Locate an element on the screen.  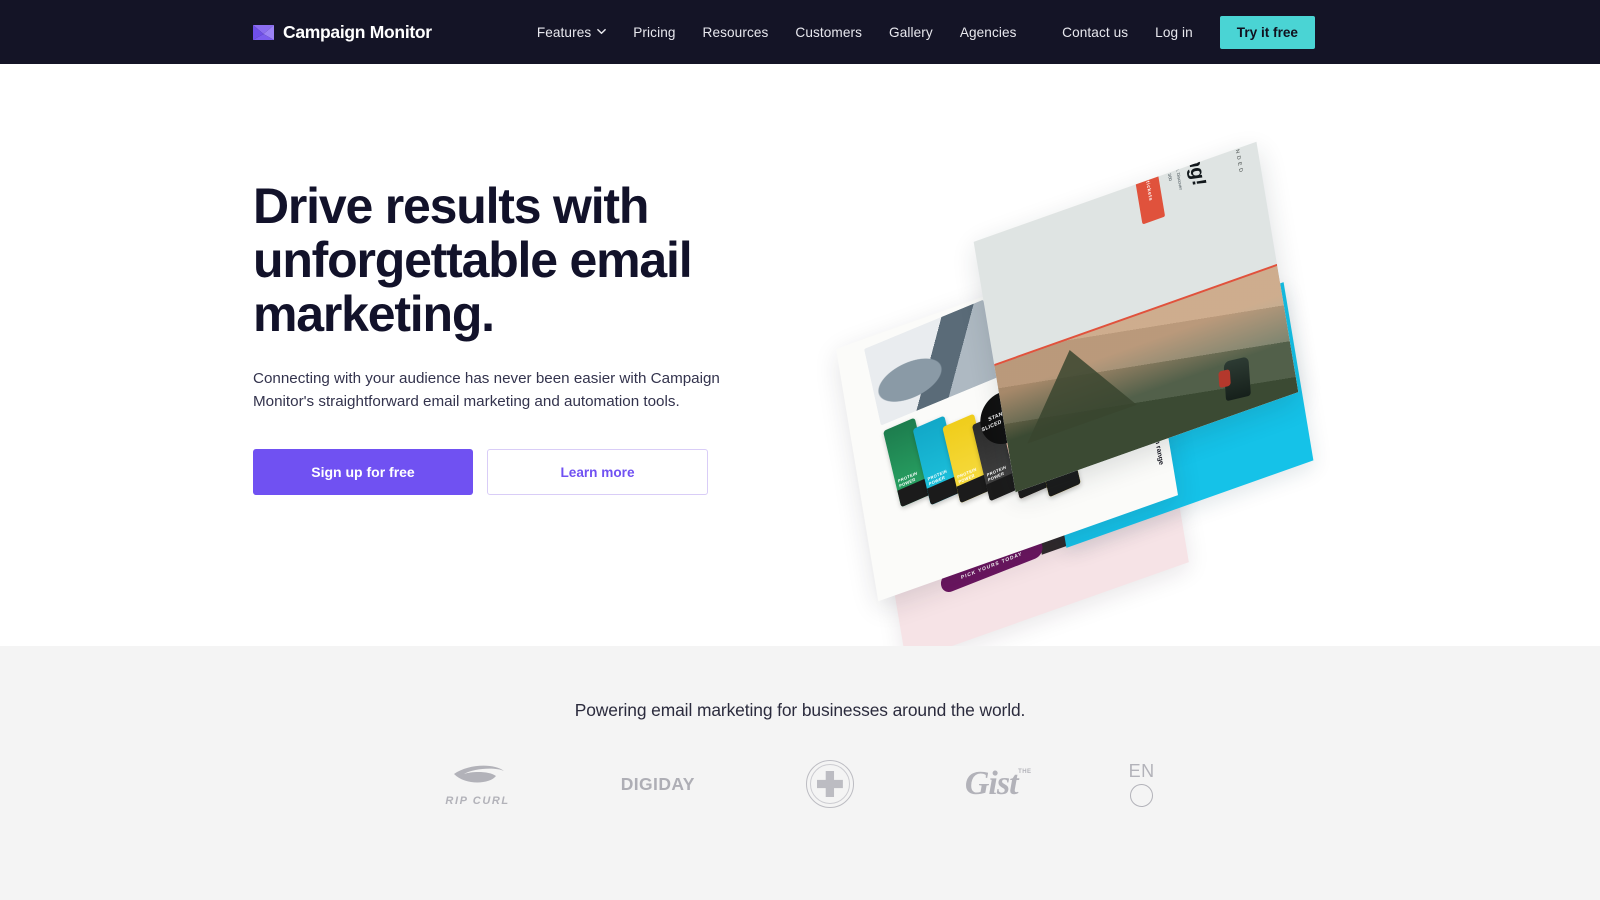
gist-text: Gist is located at coordinates (991, 783).